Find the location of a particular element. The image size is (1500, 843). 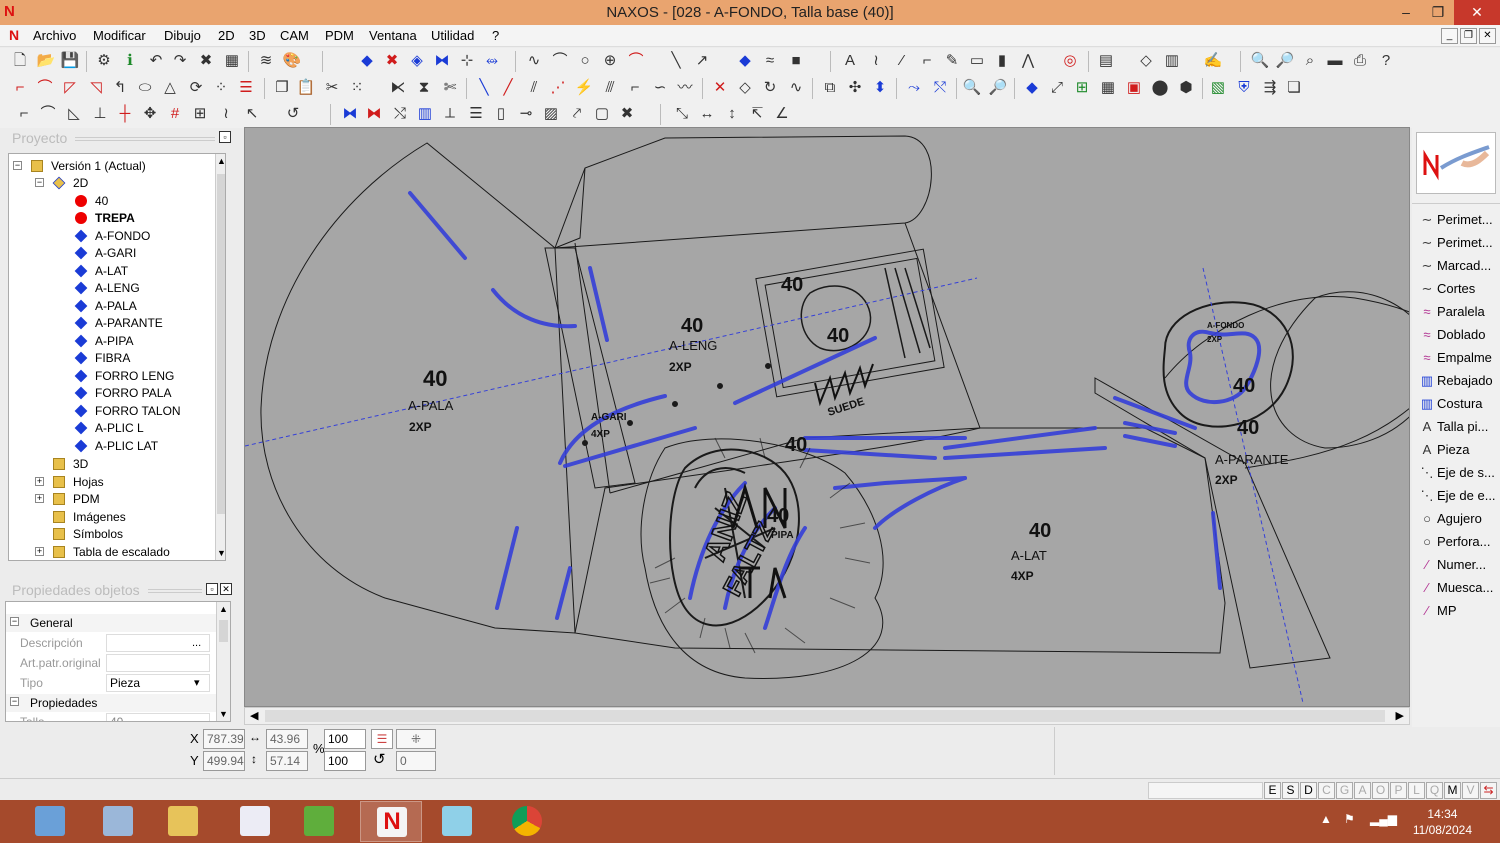

paste-icon: 📋 is located at coordinates (306, 88).